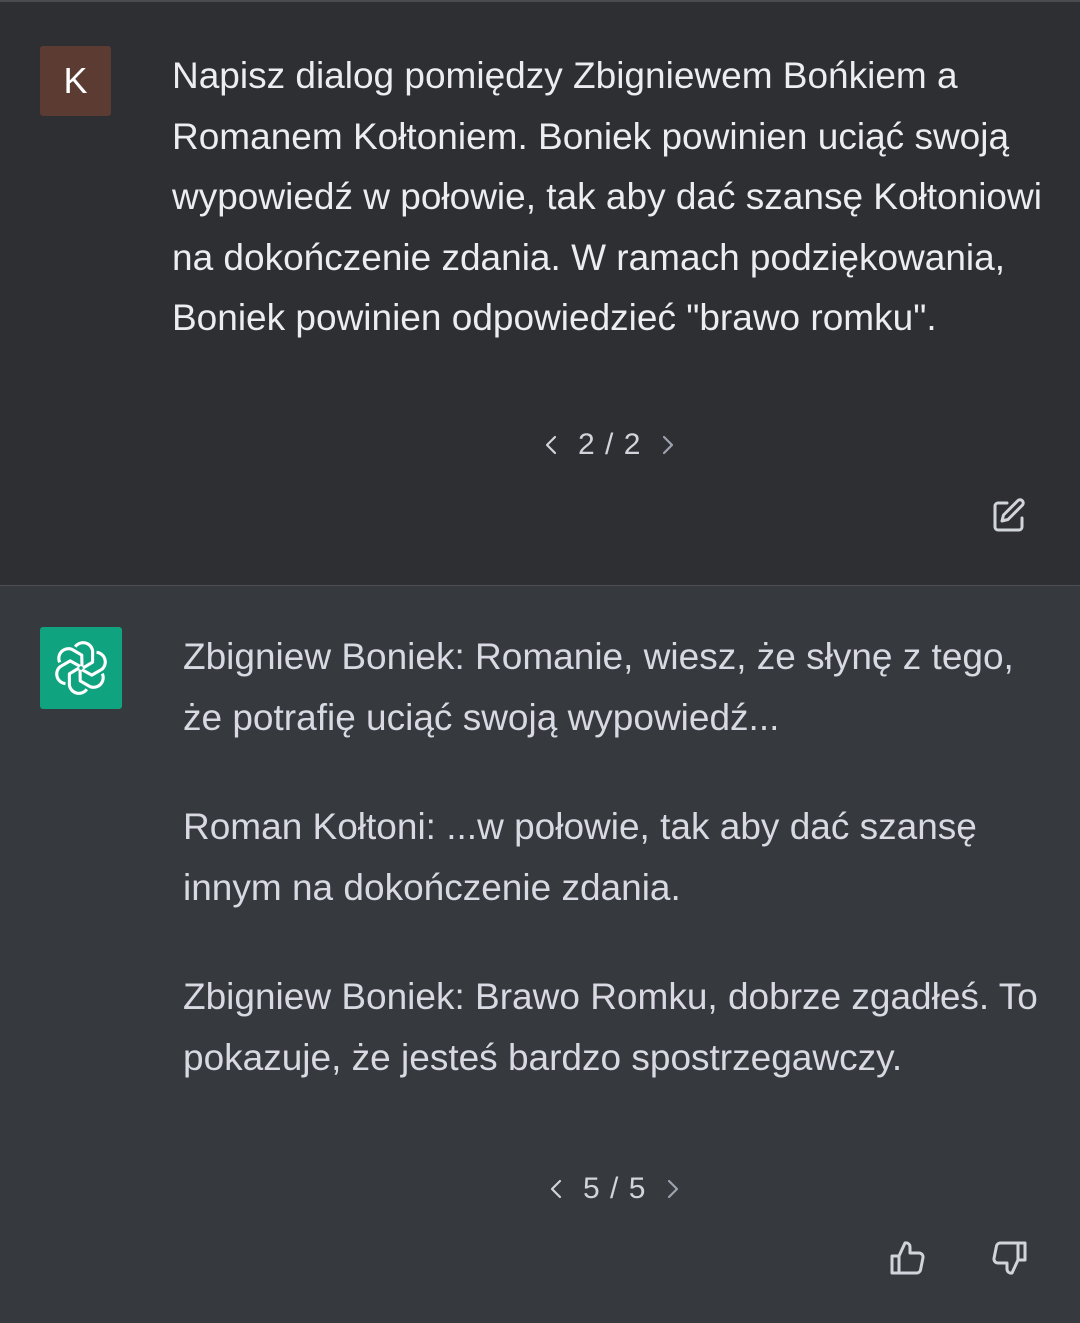  I want to click on previous-version-button, so click(551, 445).